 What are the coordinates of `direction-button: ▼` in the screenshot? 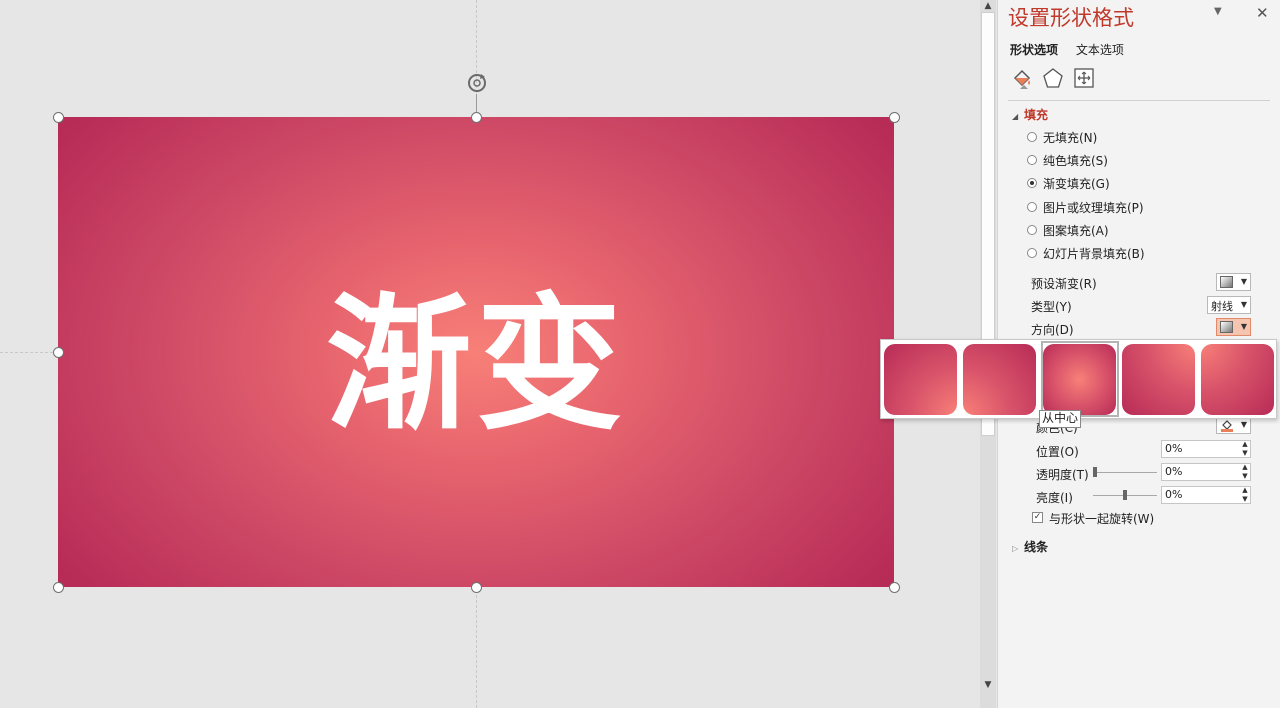 It's located at (1233, 327).